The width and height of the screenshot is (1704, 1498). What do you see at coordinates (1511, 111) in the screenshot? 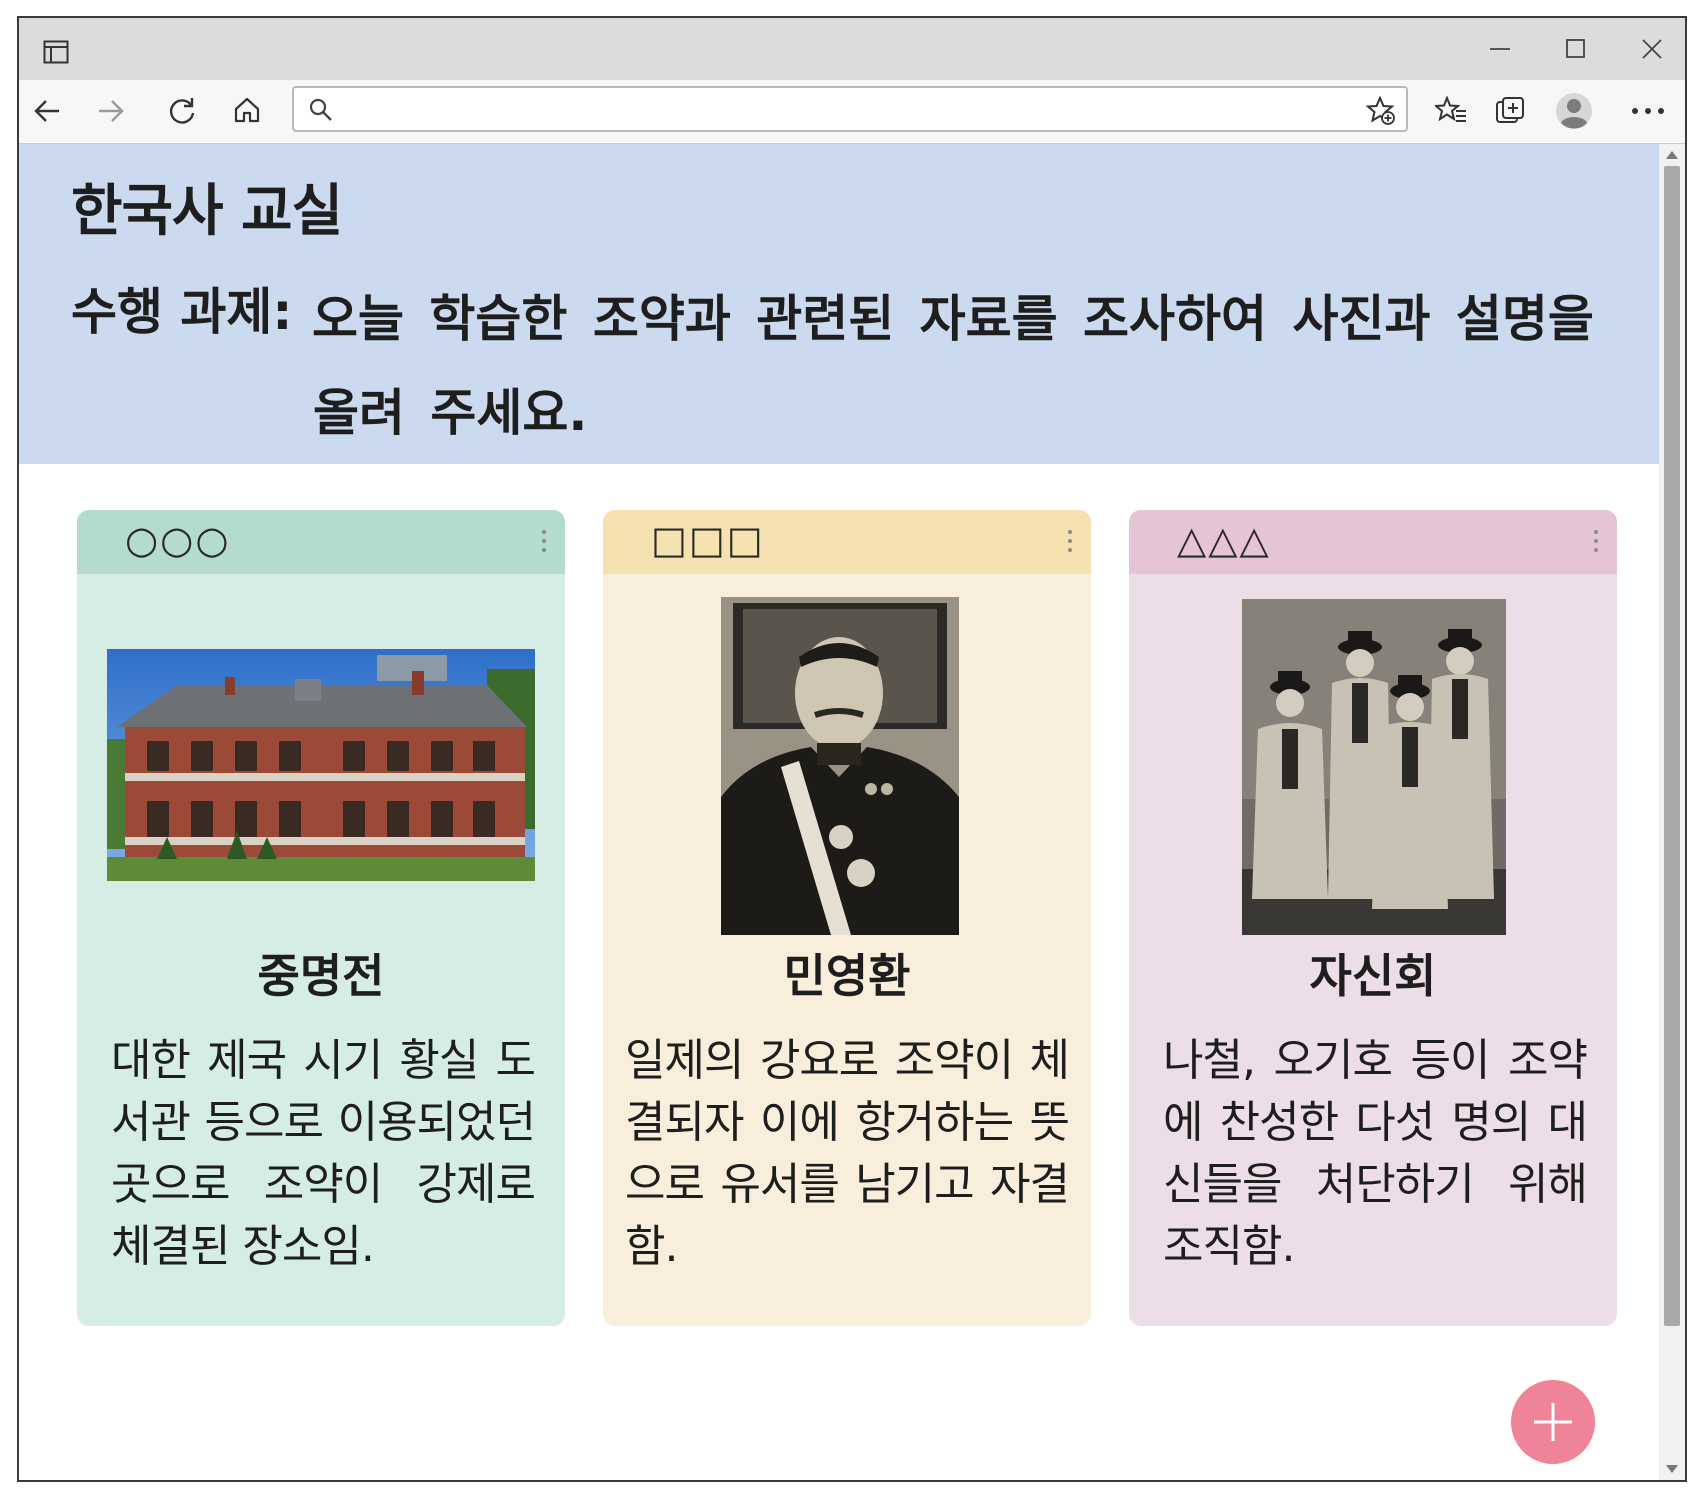
I see `collections-icon` at bounding box center [1511, 111].